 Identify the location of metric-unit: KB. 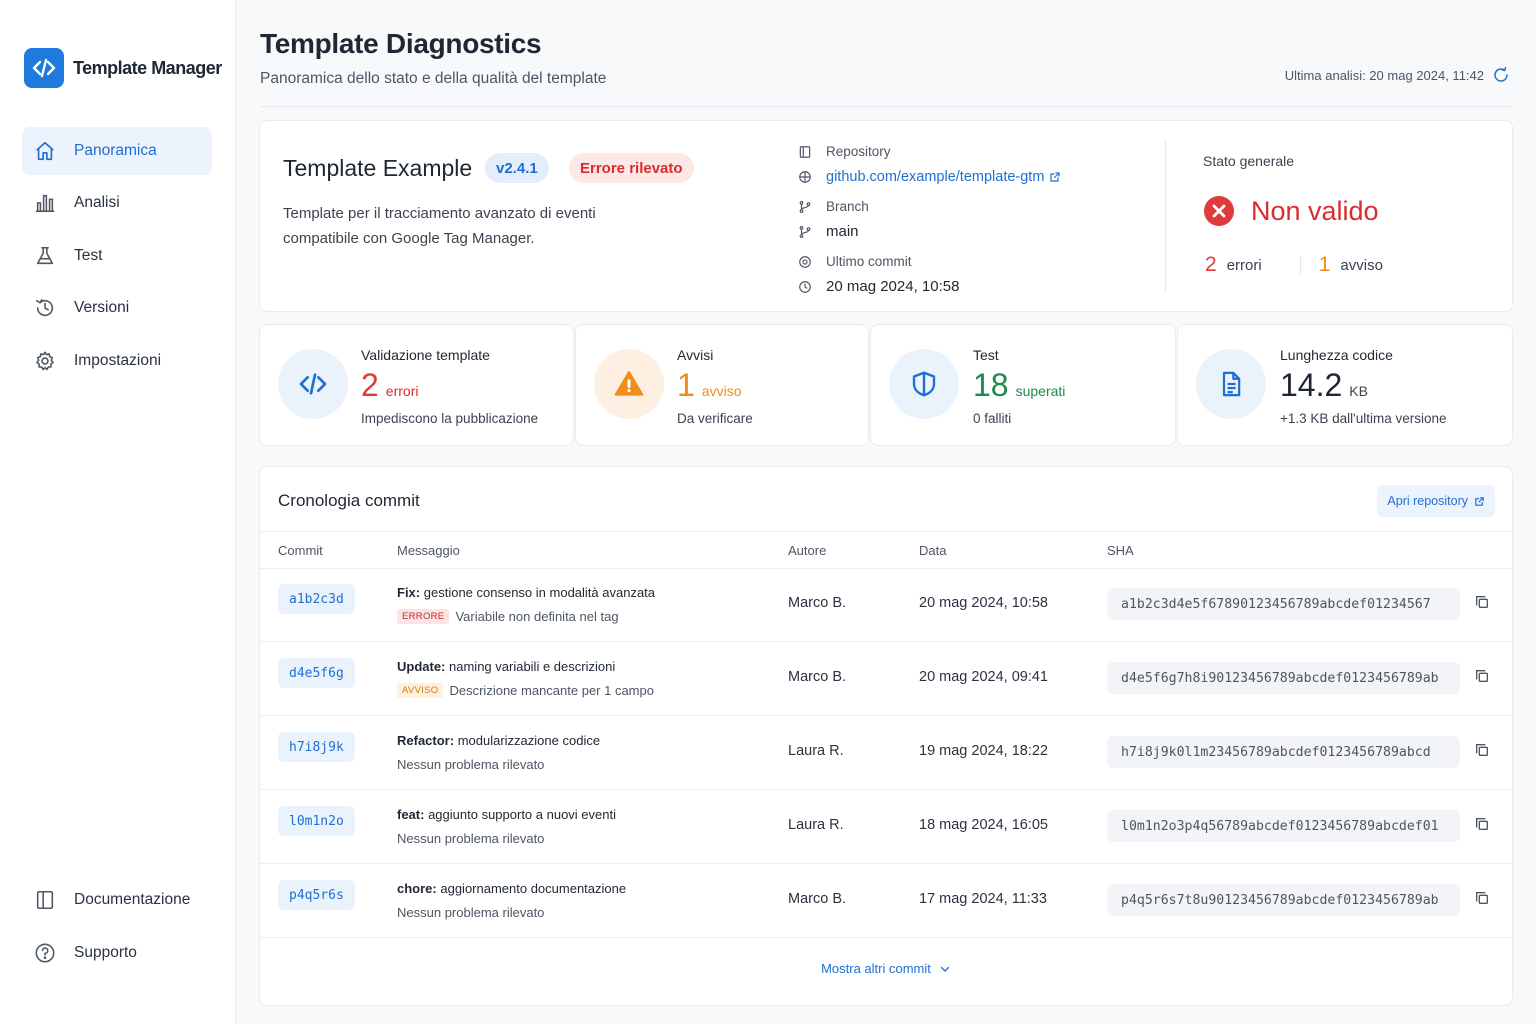
(1358, 391).